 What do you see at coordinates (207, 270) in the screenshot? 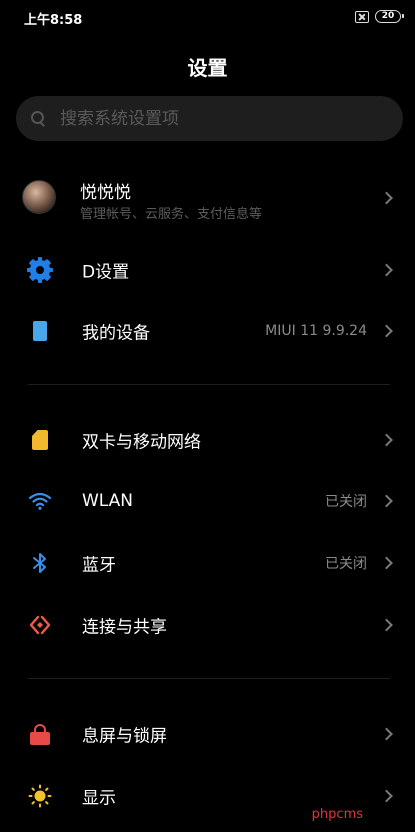
I see `settings-row-d-settings: D设置` at bounding box center [207, 270].